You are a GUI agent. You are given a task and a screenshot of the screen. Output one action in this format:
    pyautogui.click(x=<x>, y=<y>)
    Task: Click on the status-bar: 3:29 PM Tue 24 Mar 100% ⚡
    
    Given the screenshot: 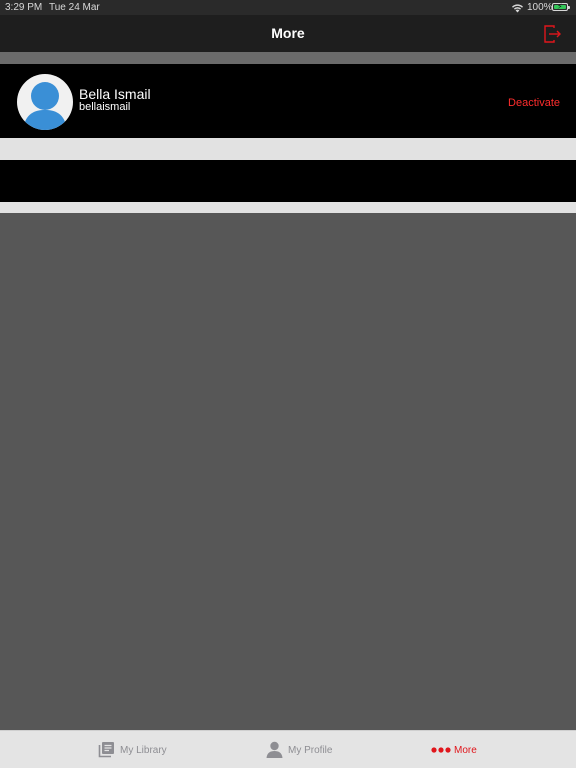 What is the action you would take?
    pyautogui.click(x=288, y=7)
    